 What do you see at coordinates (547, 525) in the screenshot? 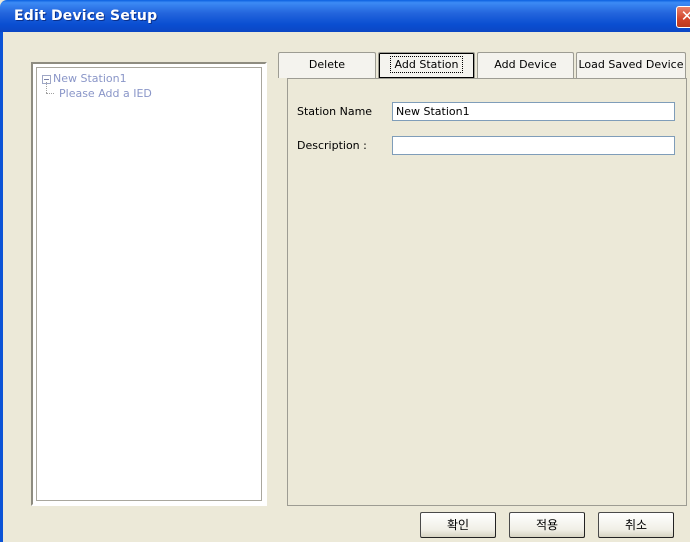
I see `apply-button: 적용` at bounding box center [547, 525].